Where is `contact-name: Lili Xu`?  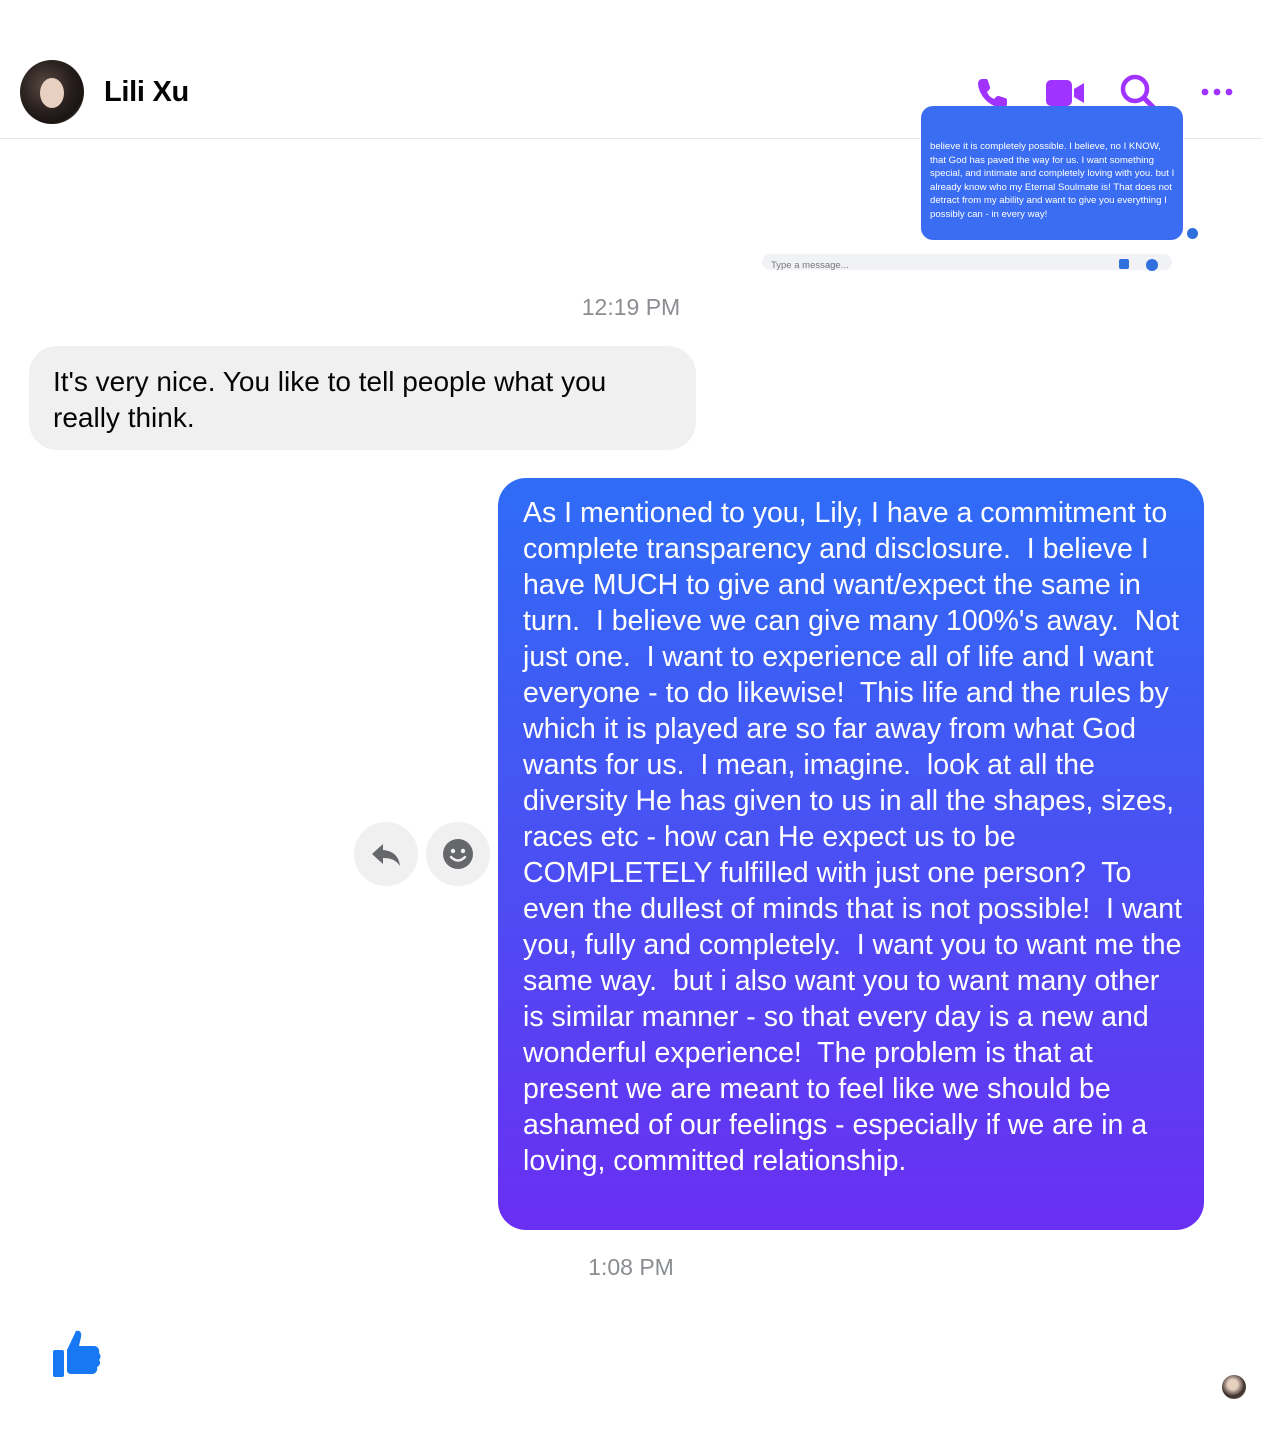 contact-name: Lili Xu is located at coordinates (146, 92).